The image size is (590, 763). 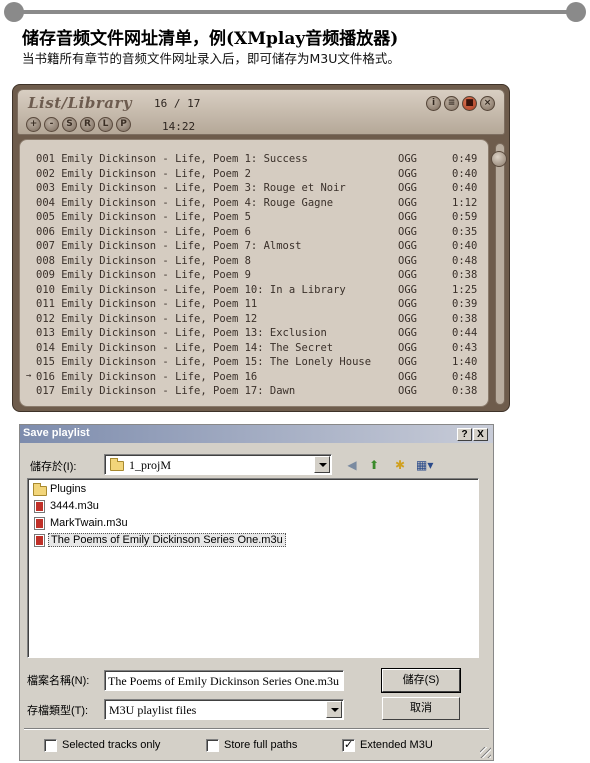 I want to click on save-in-value: 1_projM, so click(x=150, y=465).